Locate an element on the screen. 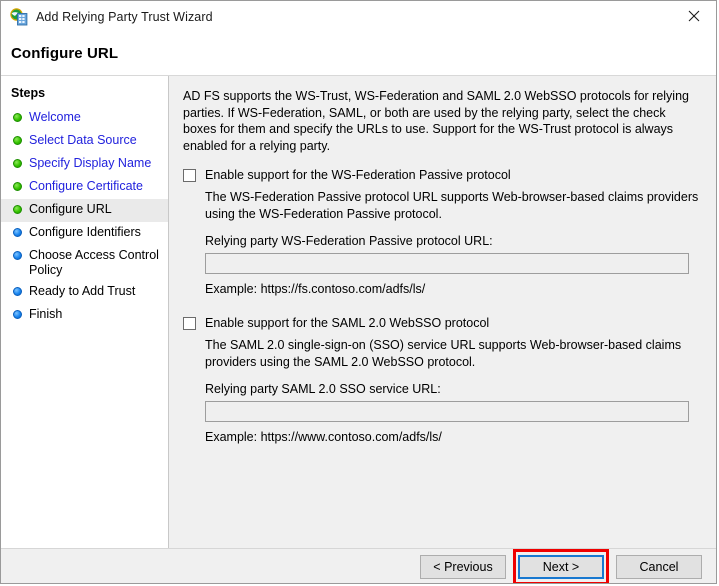  wsfed-url-input is located at coordinates (447, 263).